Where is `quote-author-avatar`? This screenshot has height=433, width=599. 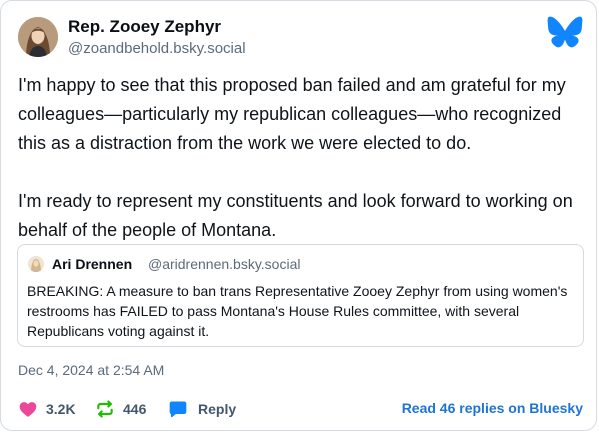 quote-author-avatar is located at coordinates (36, 264).